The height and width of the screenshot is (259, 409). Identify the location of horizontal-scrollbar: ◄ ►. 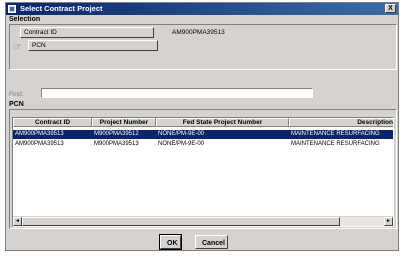
(203, 221).